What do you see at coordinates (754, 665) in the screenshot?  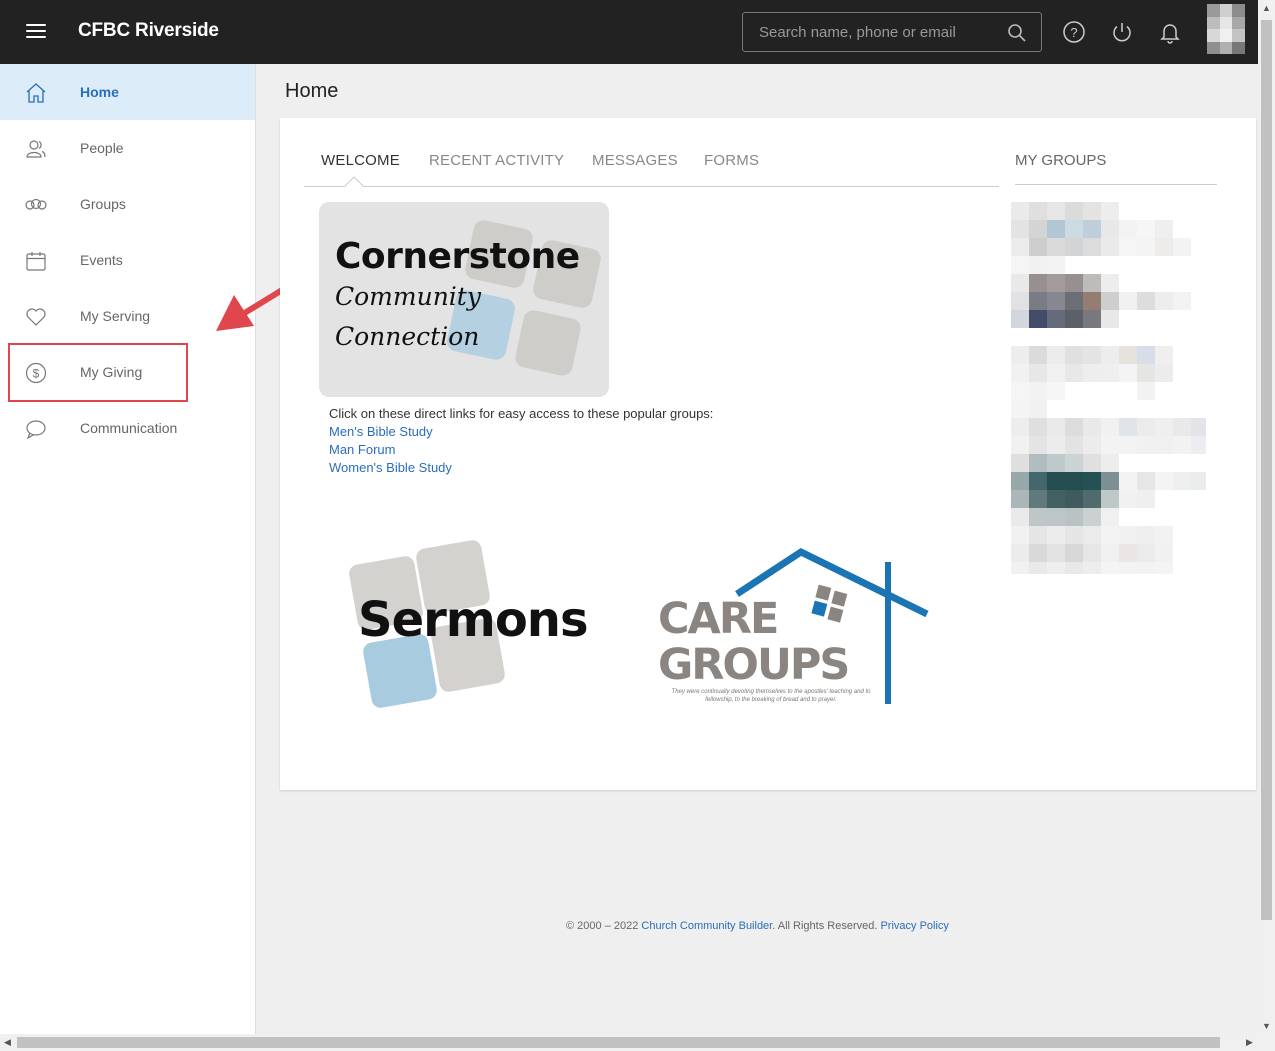 I see `care-groups-line-2: GROUPS` at bounding box center [754, 665].